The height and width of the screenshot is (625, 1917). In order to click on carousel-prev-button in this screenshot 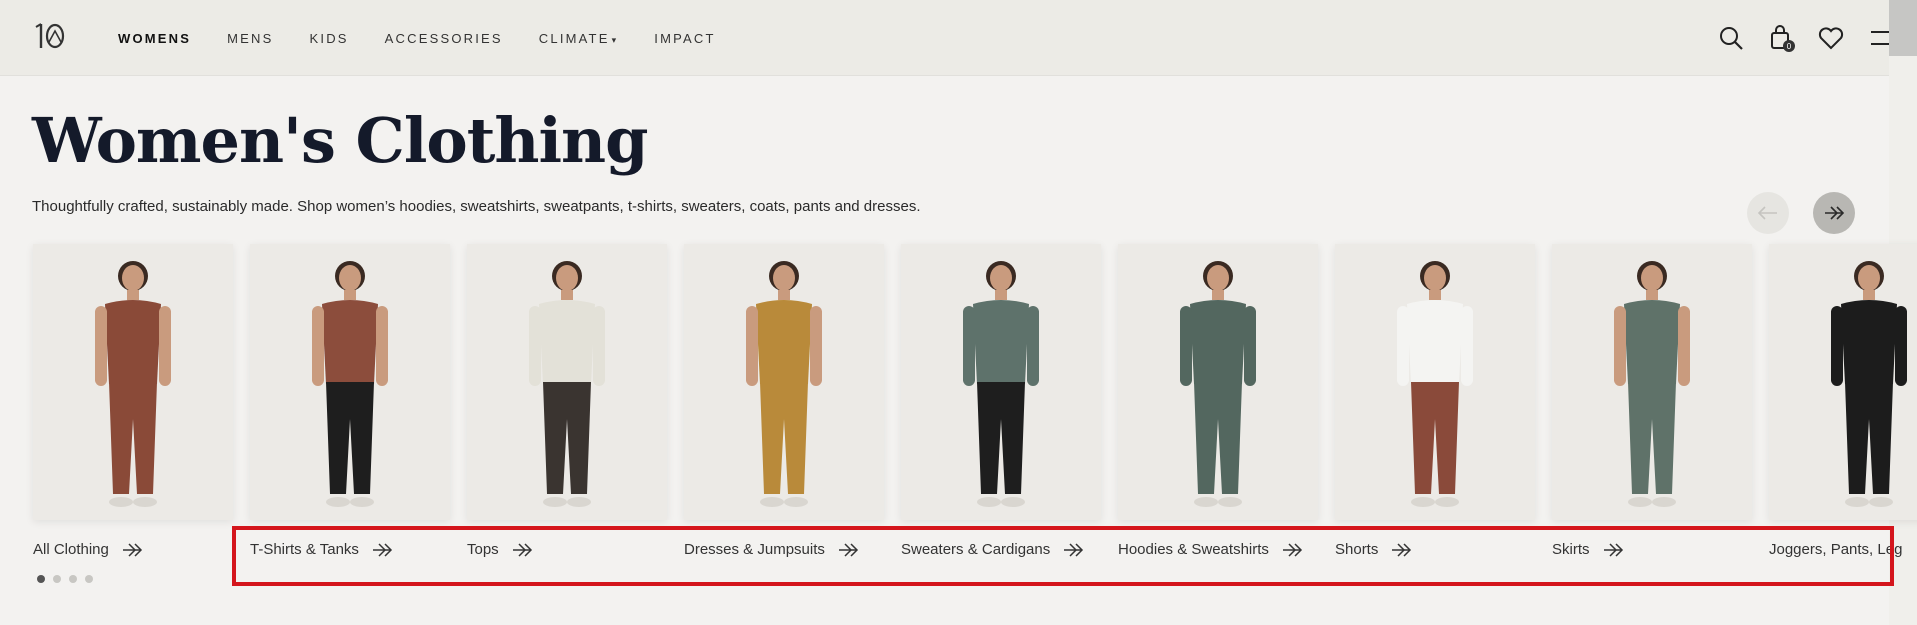, I will do `click(1768, 213)`.